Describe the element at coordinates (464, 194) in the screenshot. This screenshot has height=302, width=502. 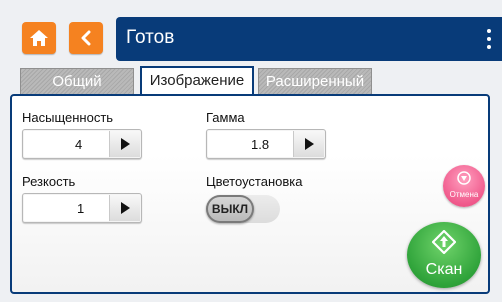
I see `cancel-label: Отмена` at that location.